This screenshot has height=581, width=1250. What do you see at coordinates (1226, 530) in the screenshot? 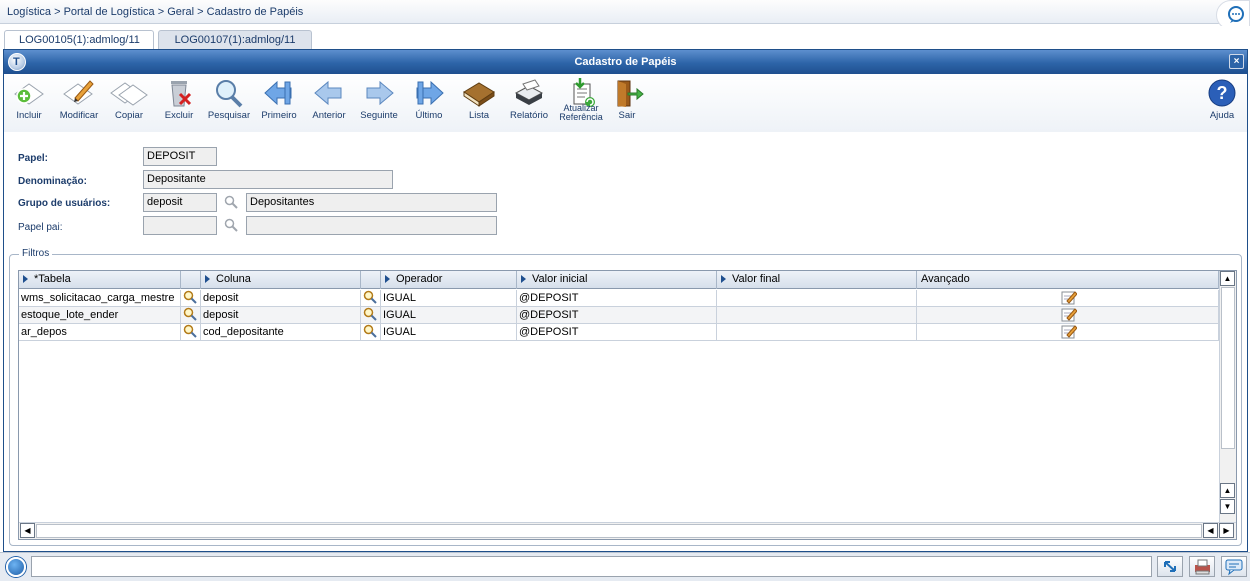
I see `scroll-right-icon: ▶` at bounding box center [1226, 530].